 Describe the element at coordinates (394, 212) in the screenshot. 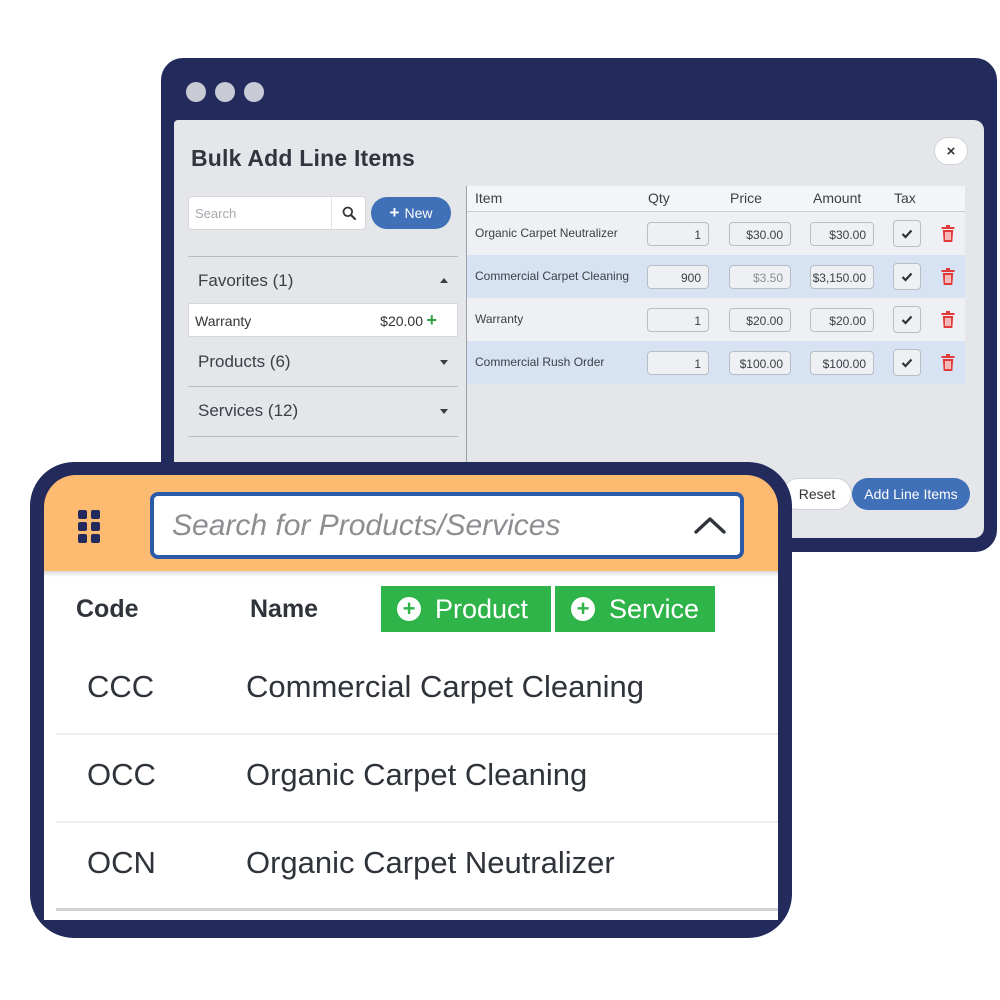

I see `plus-icon: +` at that location.